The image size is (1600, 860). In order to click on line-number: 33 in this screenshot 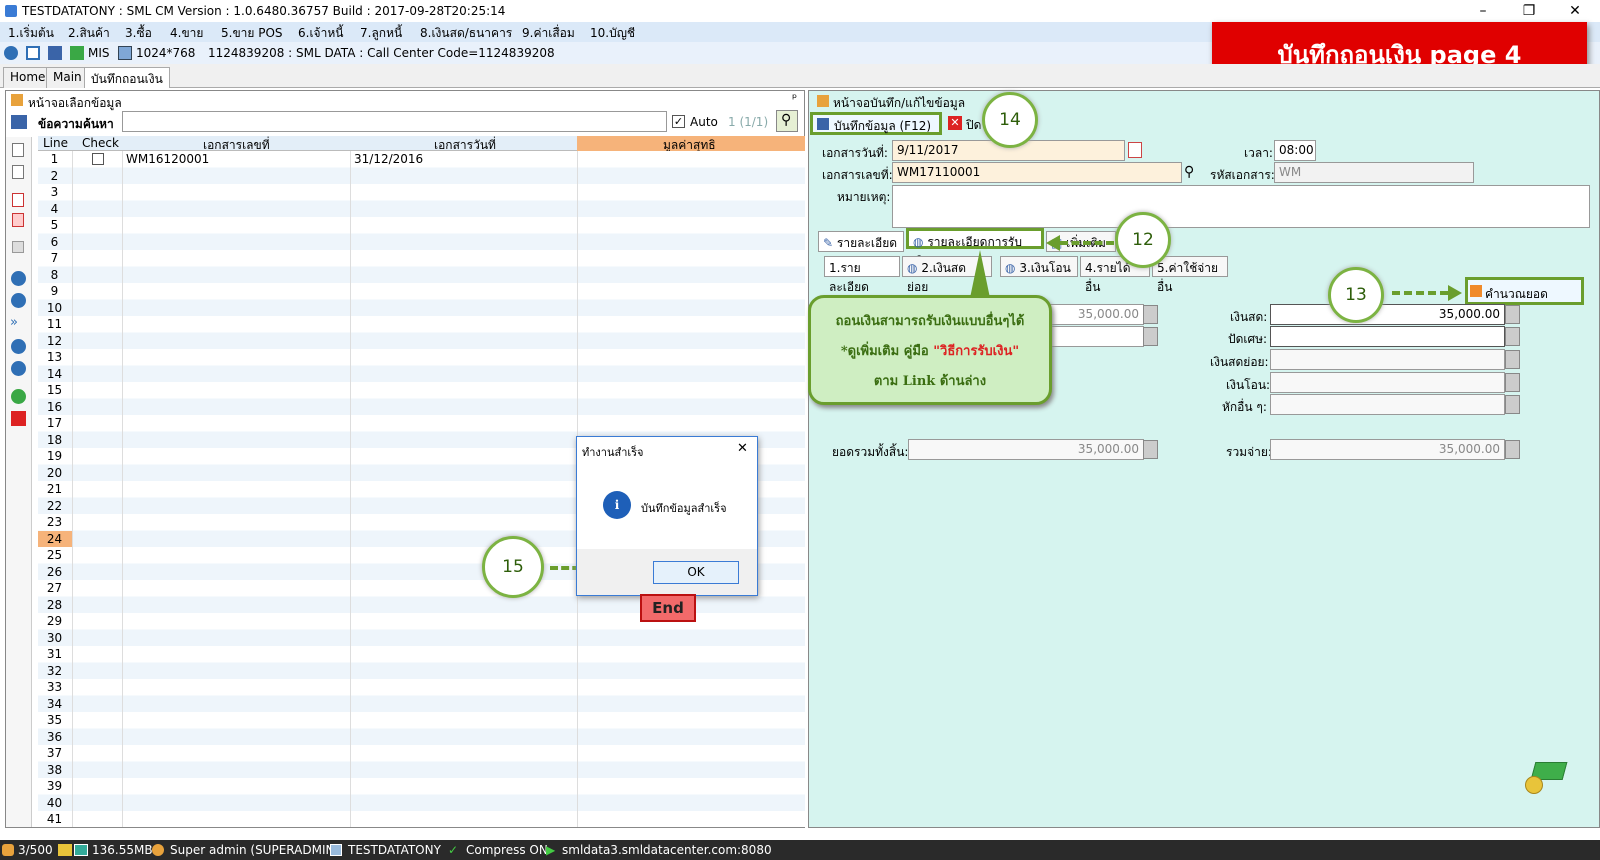, I will do `click(54, 687)`.